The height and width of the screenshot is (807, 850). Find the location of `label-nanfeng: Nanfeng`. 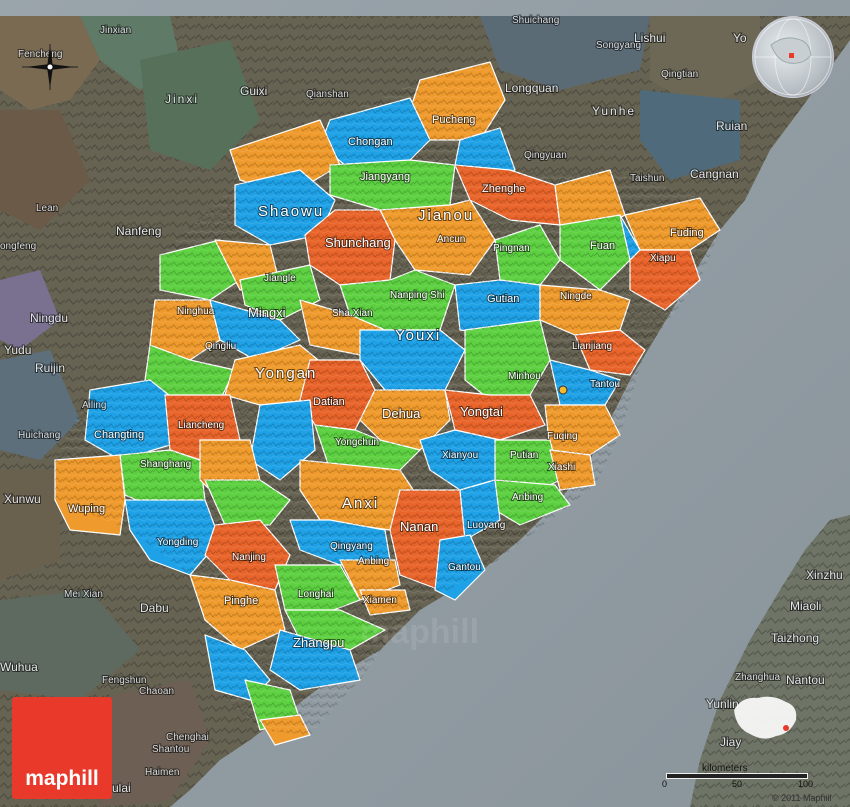

label-nanfeng: Nanfeng is located at coordinates (138, 231).